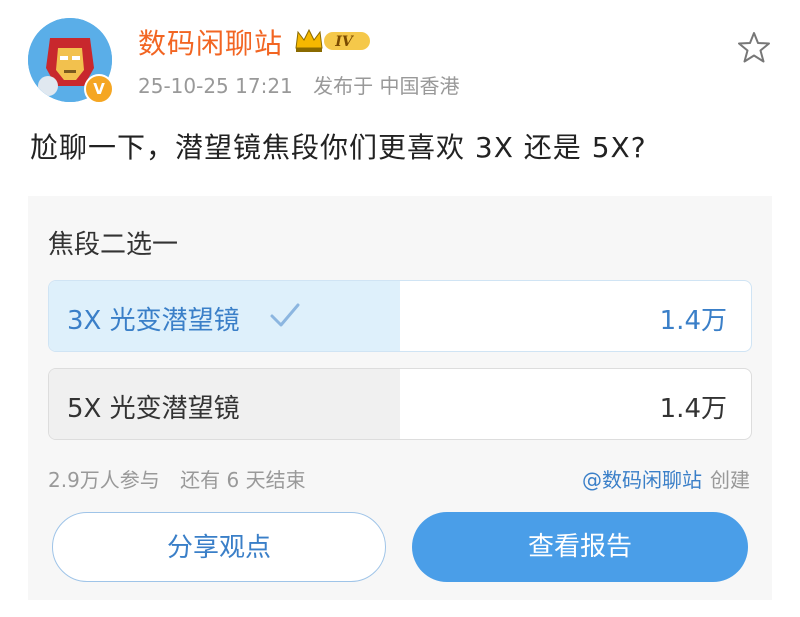  What do you see at coordinates (332, 40) in the screenshot?
I see `crown-badge-icon: IV` at bounding box center [332, 40].